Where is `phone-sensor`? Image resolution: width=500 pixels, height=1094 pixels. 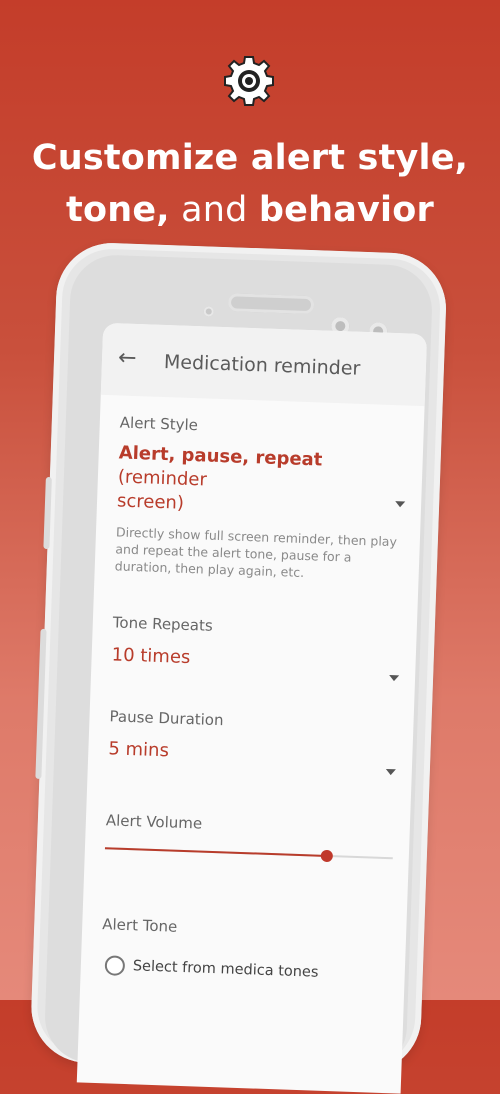
phone-sensor is located at coordinates (208, 311).